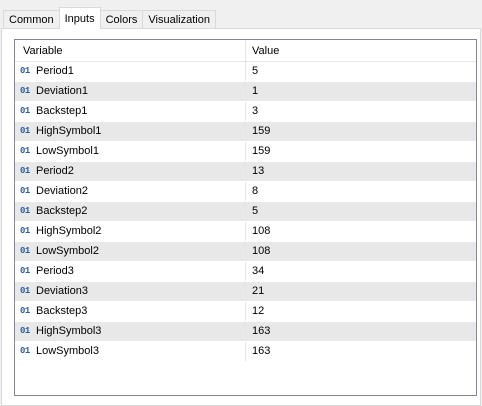 The image size is (482, 406). I want to click on table-row: 01 HighSymbol2 108, so click(245, 232).